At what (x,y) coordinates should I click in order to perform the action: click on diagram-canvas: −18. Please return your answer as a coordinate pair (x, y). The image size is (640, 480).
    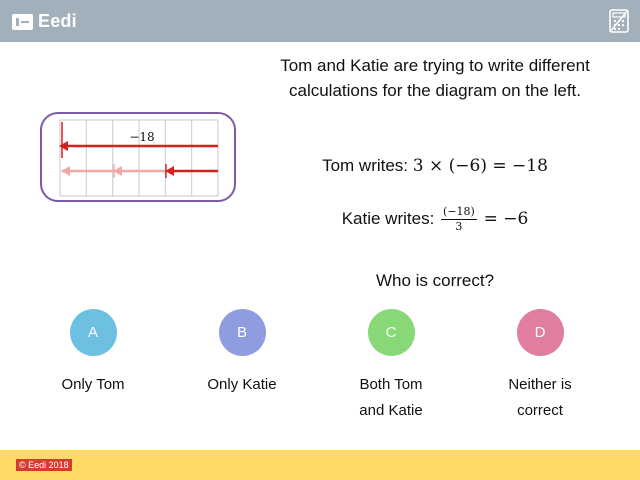
    Looking at the image, I should click on (139, 158).